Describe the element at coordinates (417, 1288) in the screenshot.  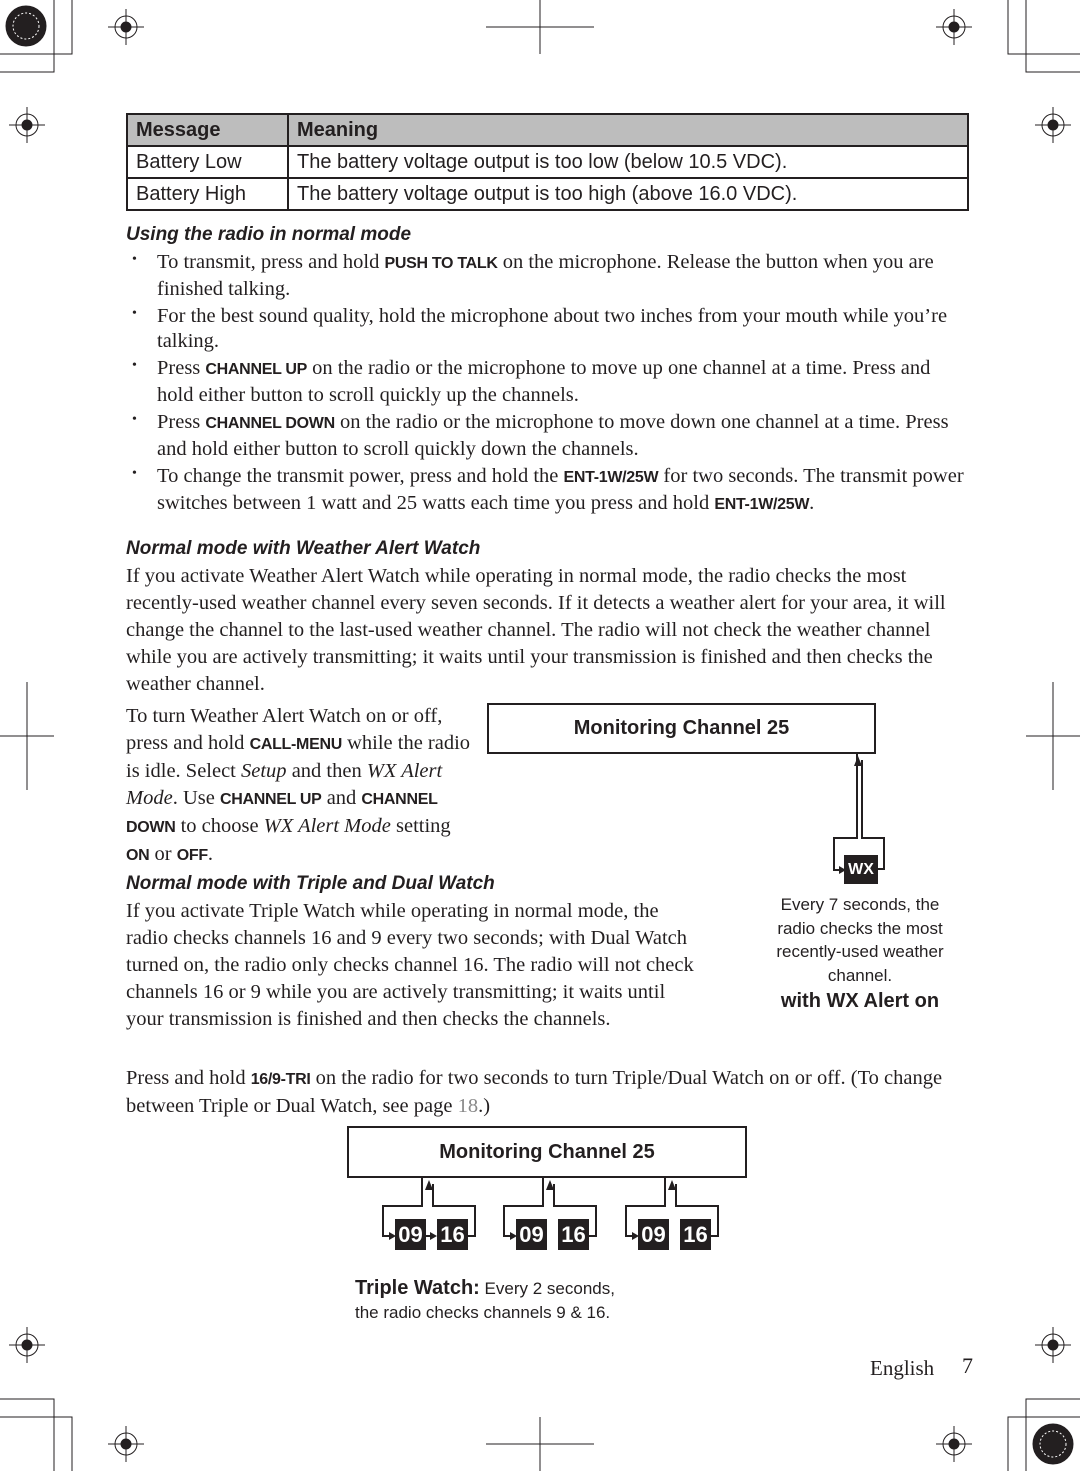
I see `triple-caption-bold: Triple Watch:` at that location.